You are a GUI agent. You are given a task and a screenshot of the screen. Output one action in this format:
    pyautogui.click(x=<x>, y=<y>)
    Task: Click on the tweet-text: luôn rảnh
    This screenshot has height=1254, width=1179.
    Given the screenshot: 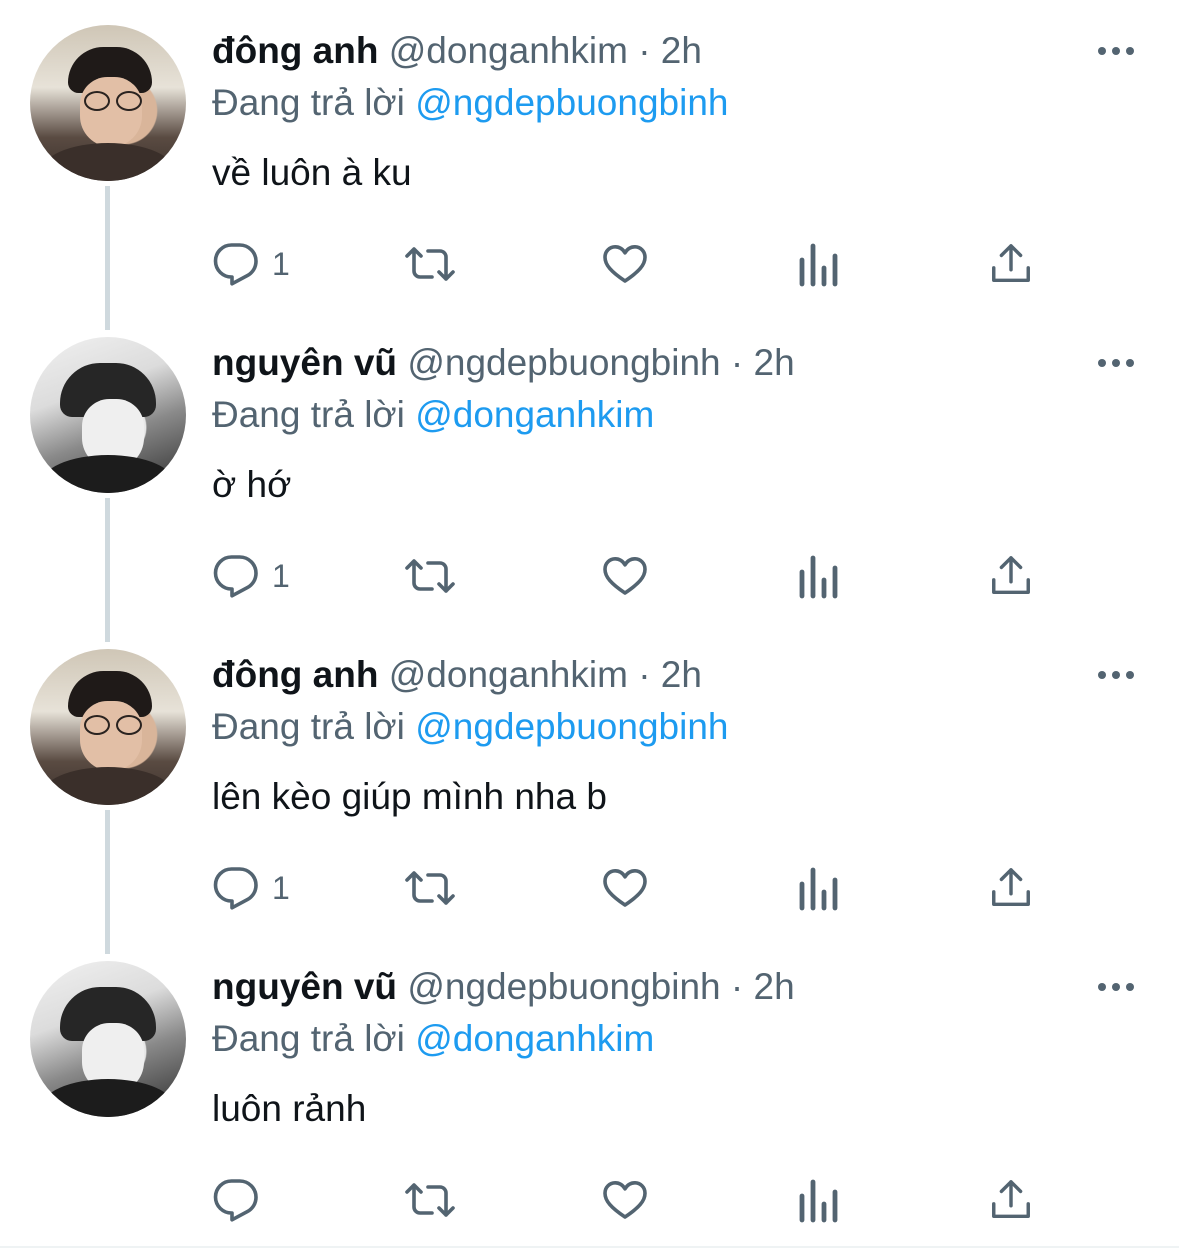 What is the action you would take?
    pyautogui.click(x=289, y=1108)
    